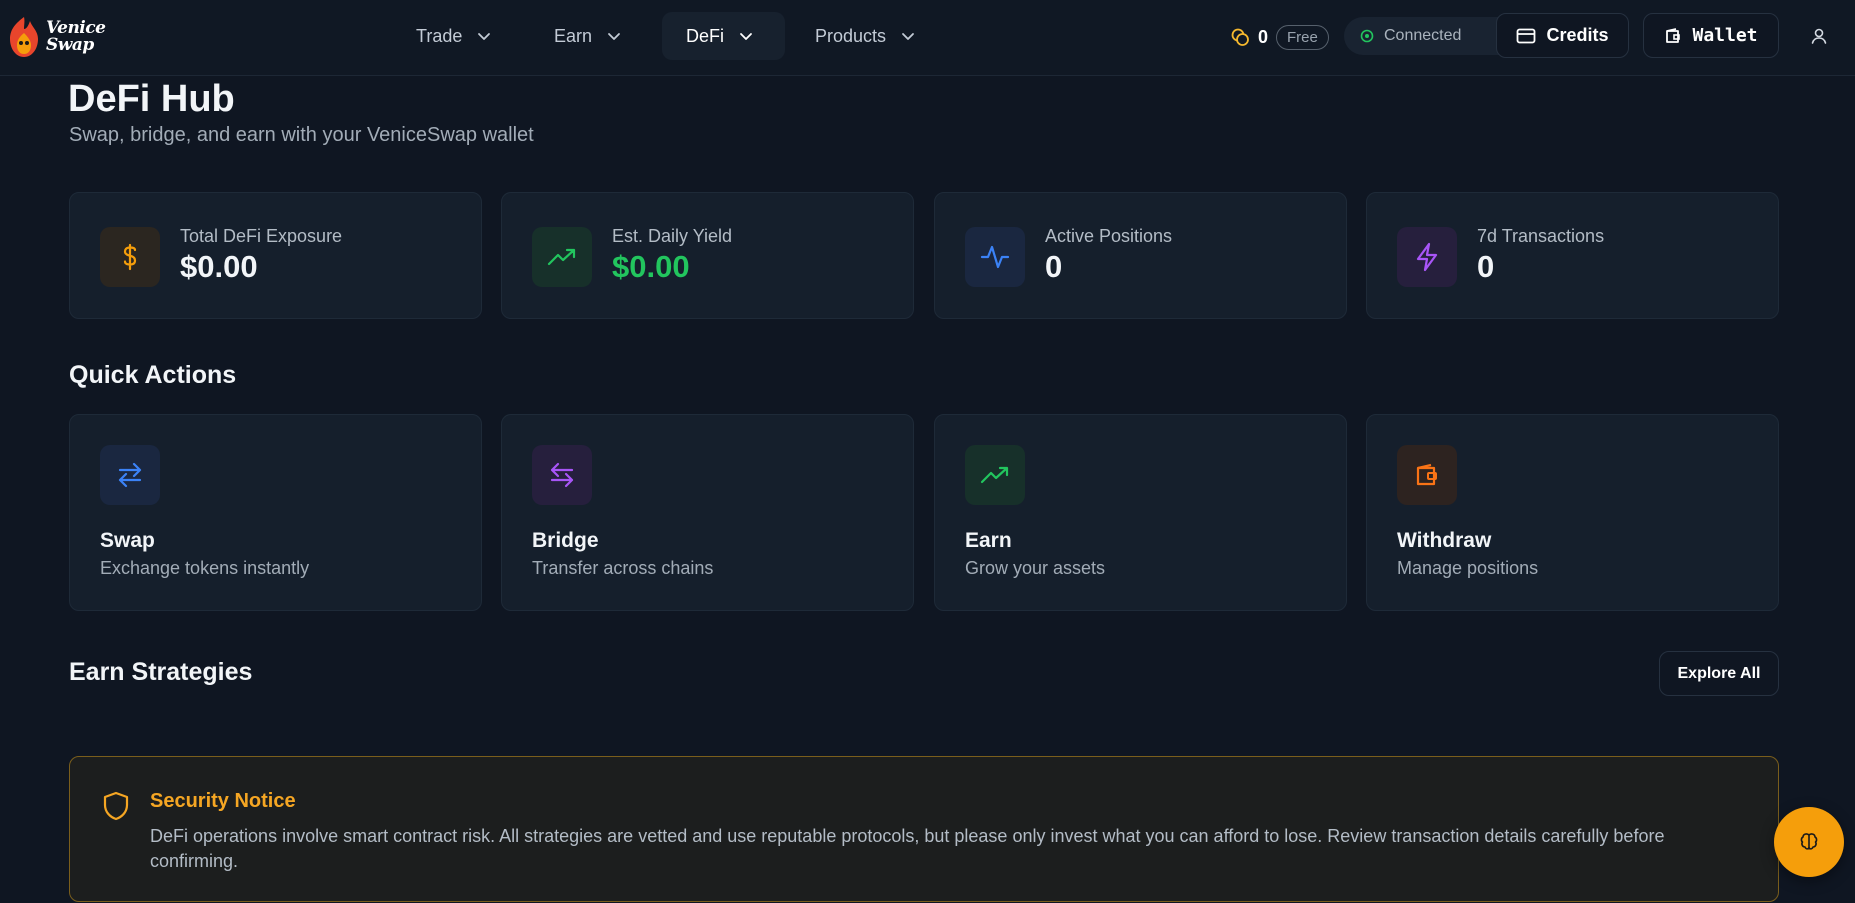 The image size is (1855, 903). I want to click on nav-item-earn: Earn, so click(593, 36).